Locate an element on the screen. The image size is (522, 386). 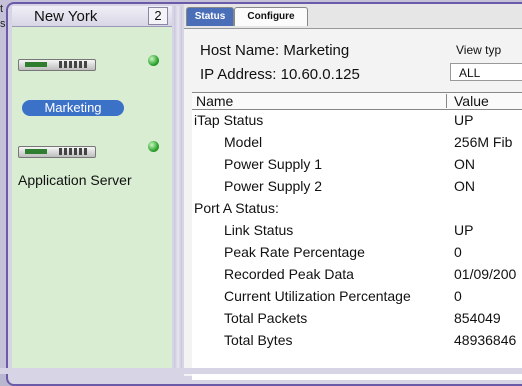
device-count-badge: 2 is located at coordinates (158, 16).